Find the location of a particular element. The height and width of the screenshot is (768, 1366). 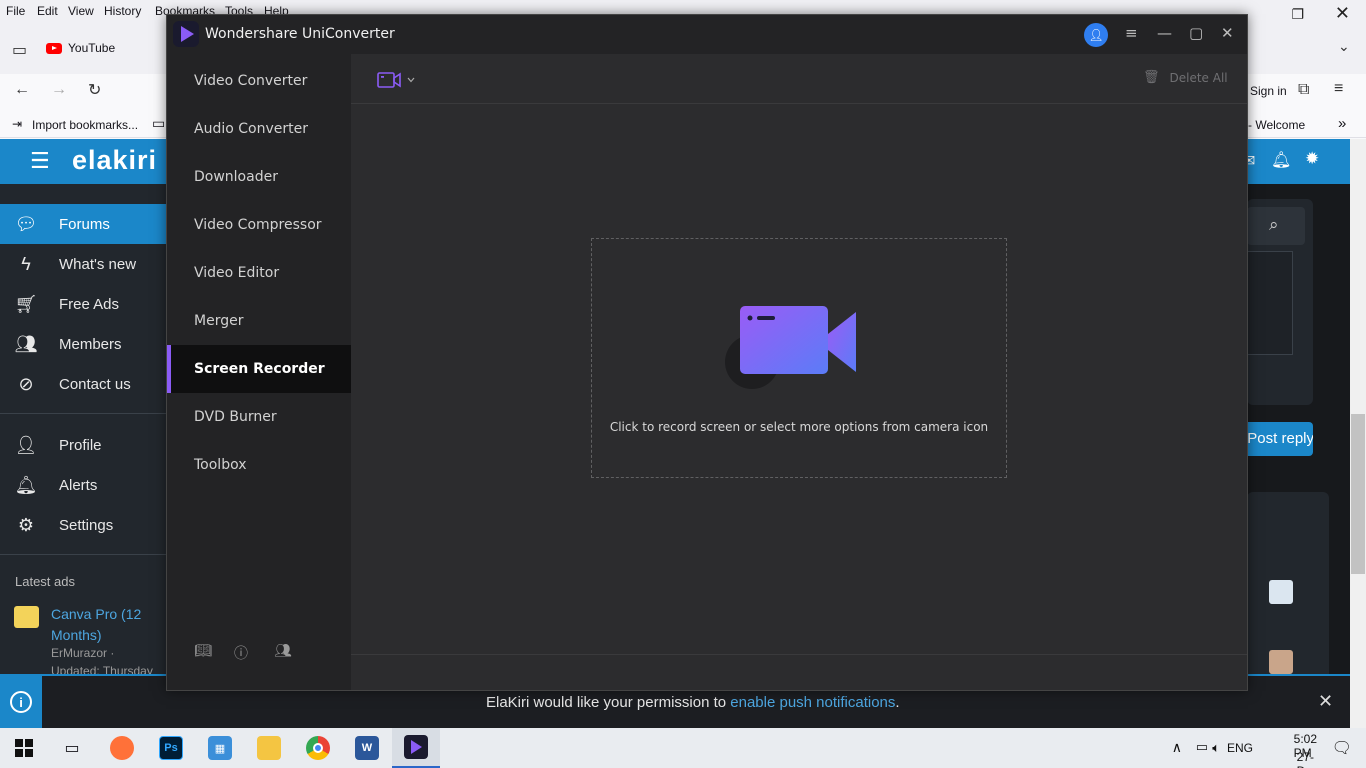

ad-title-link: Canva Pro (12 Months) is located at coordinates (106, 625).